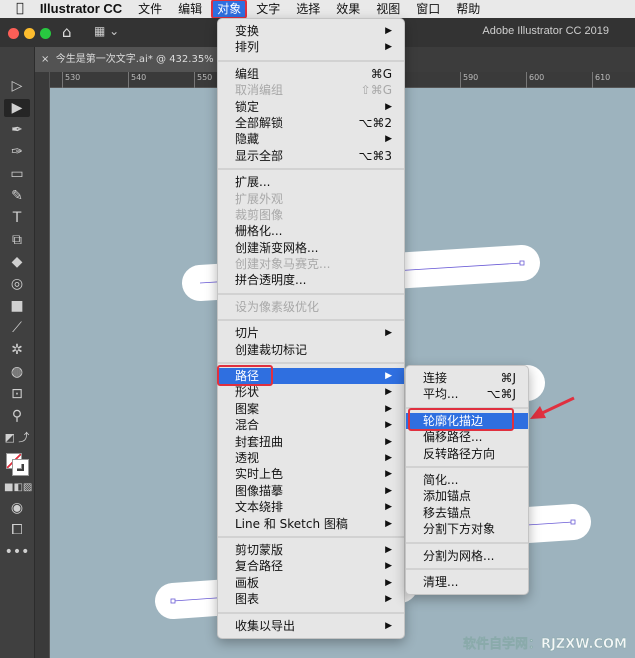 Image resolution: width=635 pixels, height=658 pixels. Describe the element at coordinates (17, 240) in the screenshot. I see `scale-tool-icon: ⧉` at that location.